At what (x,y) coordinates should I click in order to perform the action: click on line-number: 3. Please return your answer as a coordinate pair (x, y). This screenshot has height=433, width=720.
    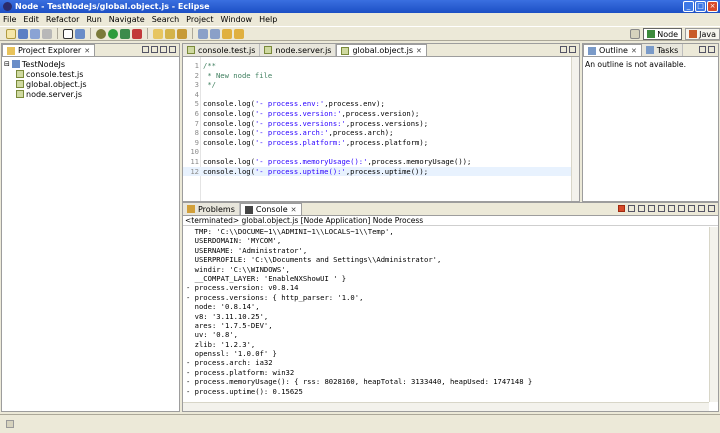
    Looking at the image, I should click on (196, 85).